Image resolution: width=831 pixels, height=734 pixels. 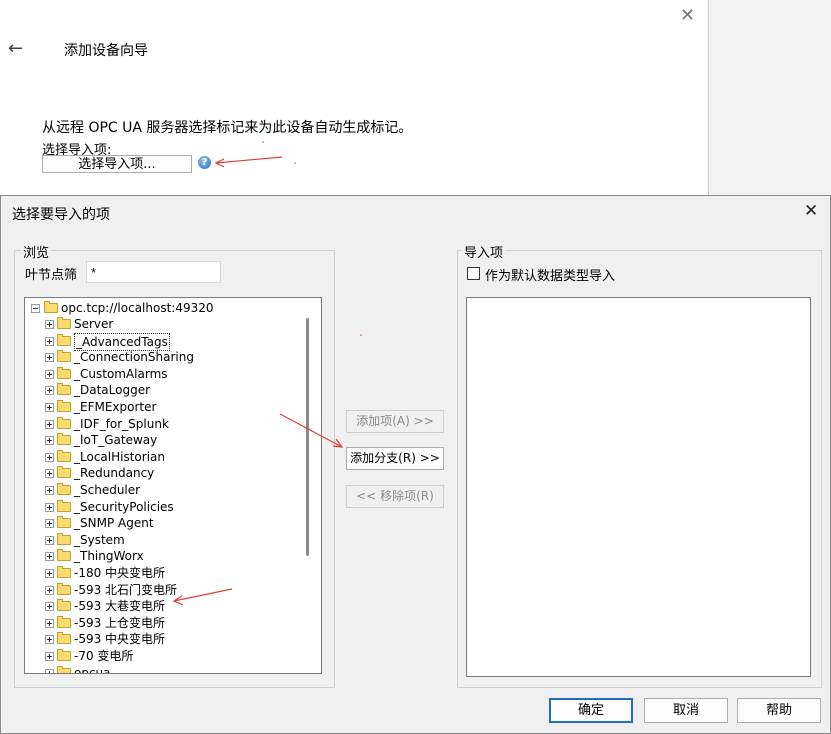 What do you see at coordinates (134, 357) in the screenshot?
I see `tree-item-label: _ConnectionSharing` at bounding box center [134, 357].